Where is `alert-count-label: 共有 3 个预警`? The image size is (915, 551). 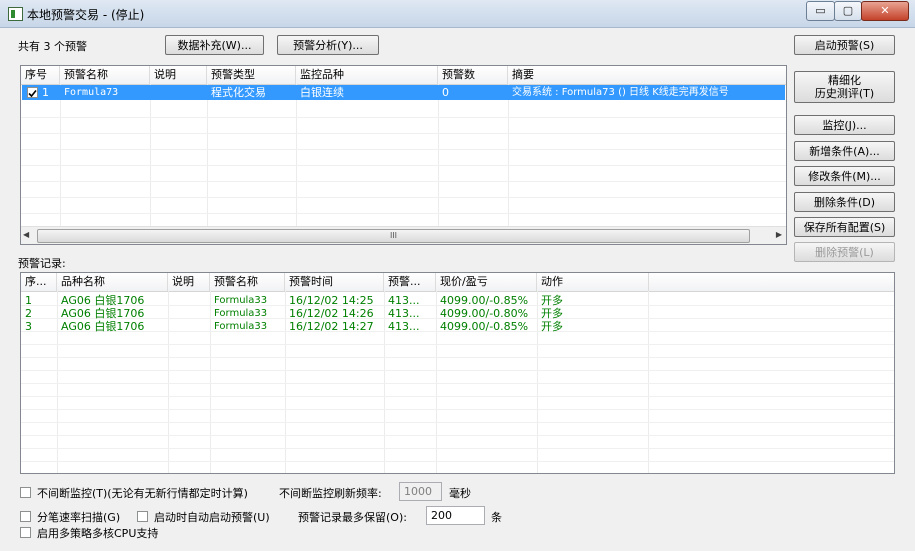
alert-count-label: 共有 3 个预警 is located at coordinates (52, 46).